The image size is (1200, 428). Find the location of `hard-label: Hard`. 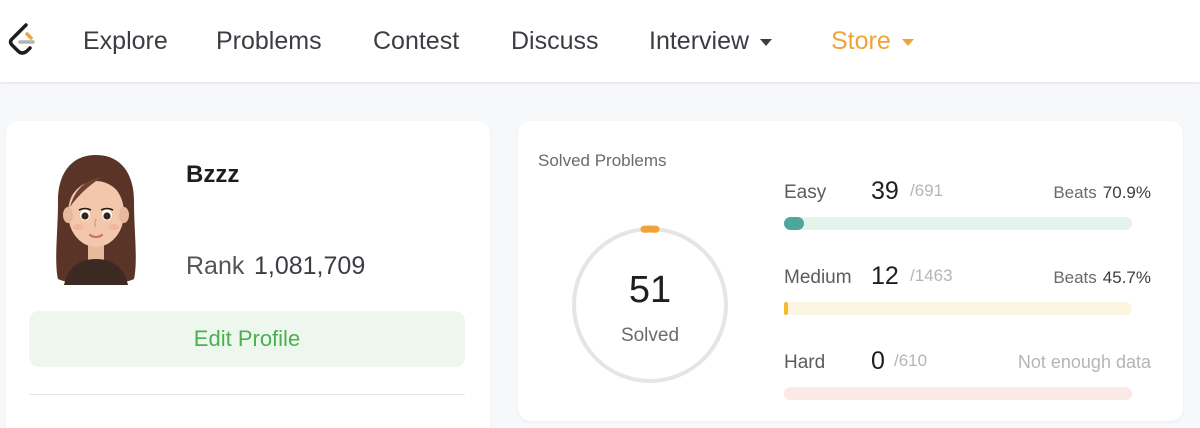

hard-label: Hard is located at coordinates (805, 362).